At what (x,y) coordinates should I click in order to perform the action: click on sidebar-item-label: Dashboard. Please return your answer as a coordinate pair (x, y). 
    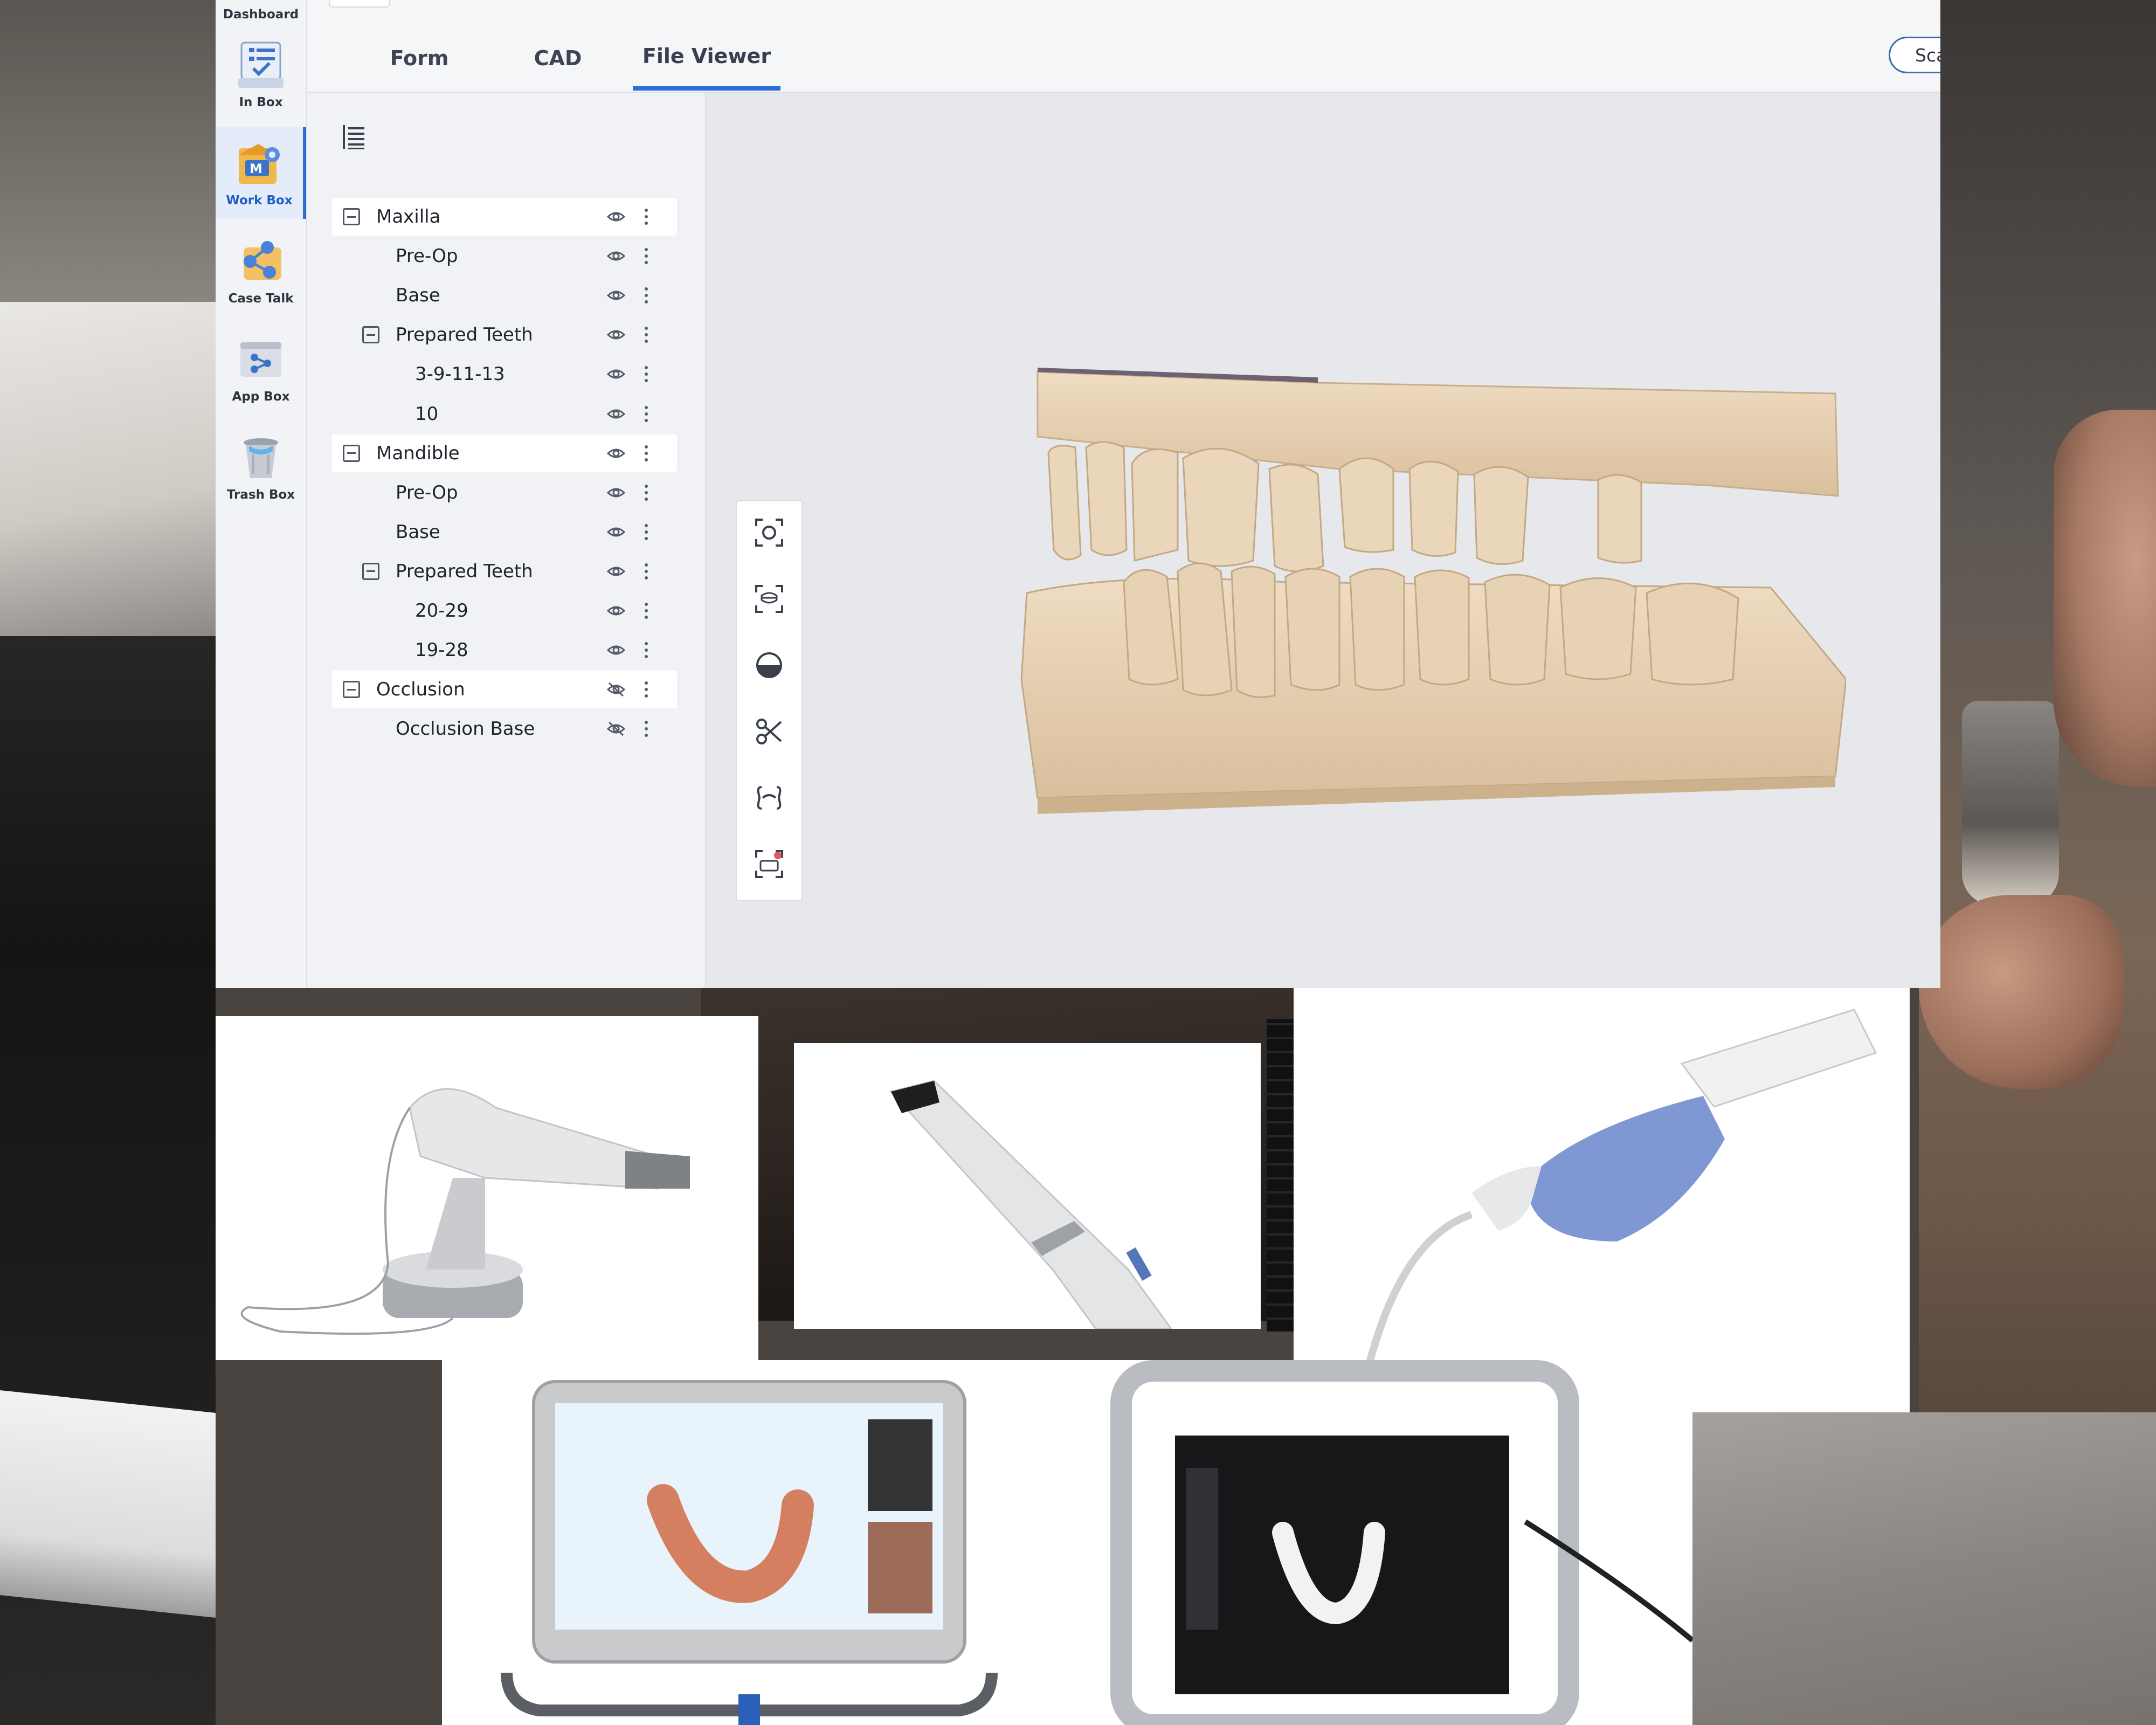
    Looking at the image, I should click on (261, 15).